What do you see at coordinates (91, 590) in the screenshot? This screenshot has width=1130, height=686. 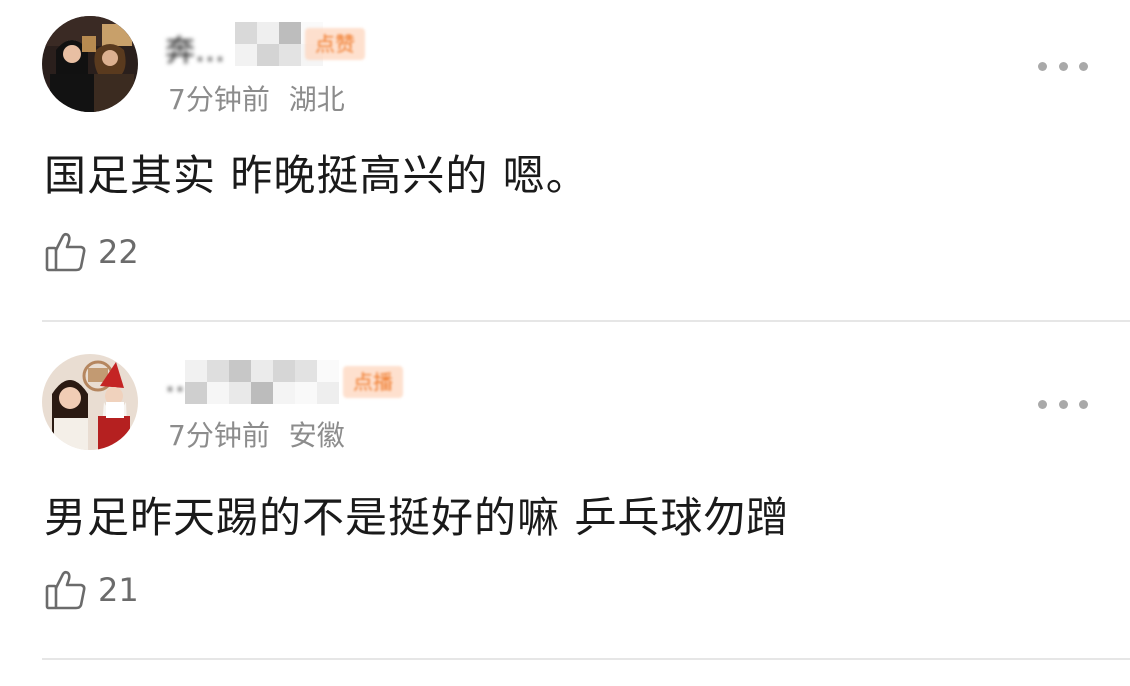 I see `like-button: 21` at bounding box center [91, 590].